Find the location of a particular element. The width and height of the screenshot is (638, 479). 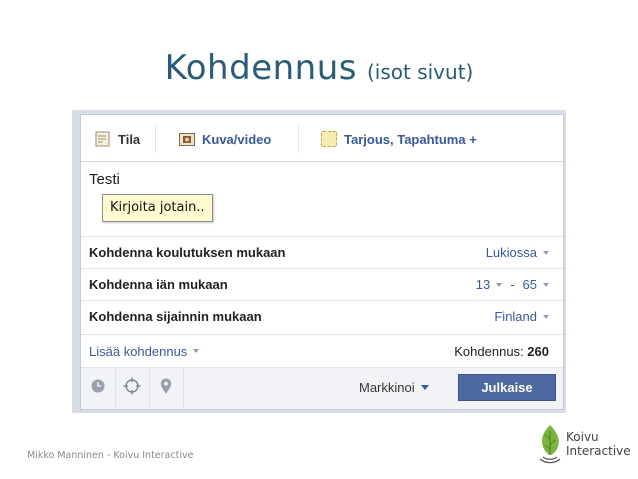

target-icon is located at coordinates (132, 388).